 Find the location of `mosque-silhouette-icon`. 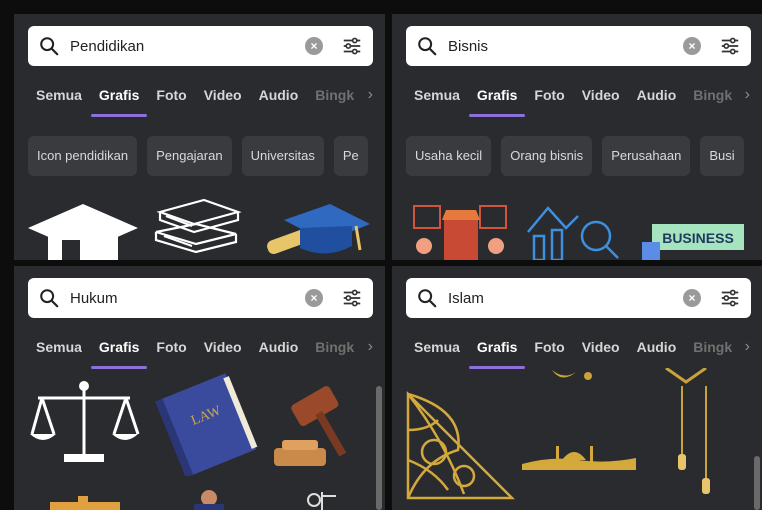

mosque-silhouette-icon is located at coordinates (579, 450).